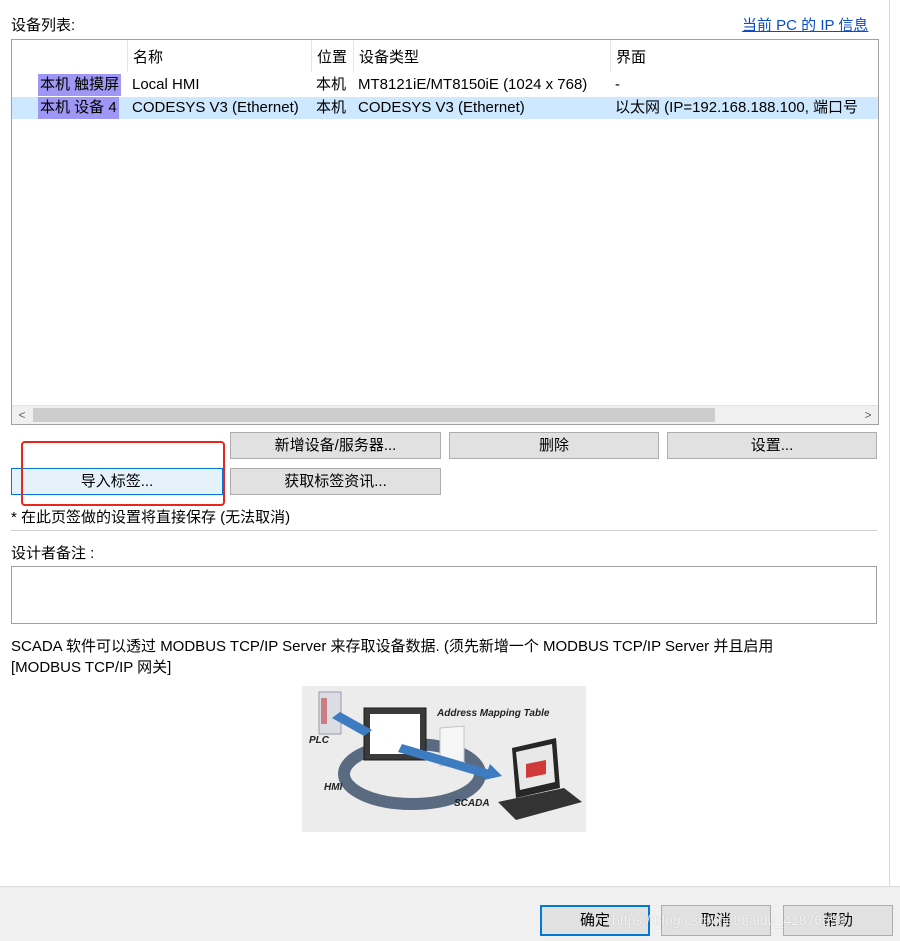 Image resolution: width=900 pixels, height=941 pixels. Describe the element at coordinates (333, 56) in the screenshot. I see `column-header-location: 位置` at that location.